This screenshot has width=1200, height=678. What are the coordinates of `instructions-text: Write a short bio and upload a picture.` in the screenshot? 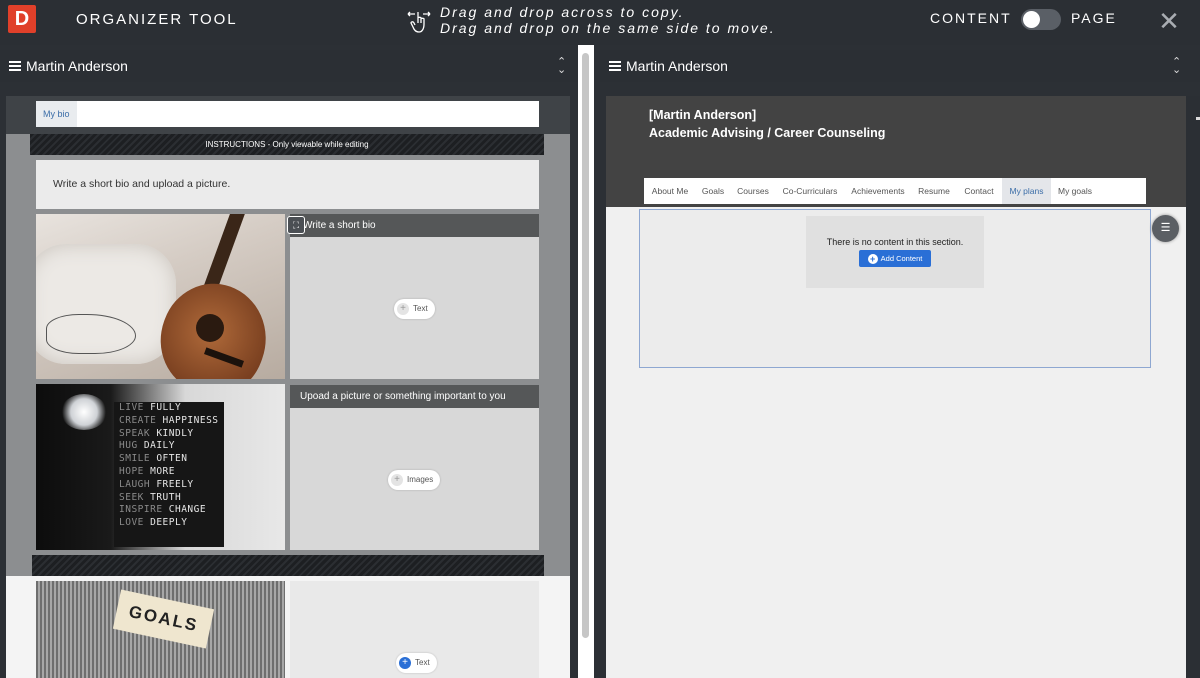 It's located at (287, 184).